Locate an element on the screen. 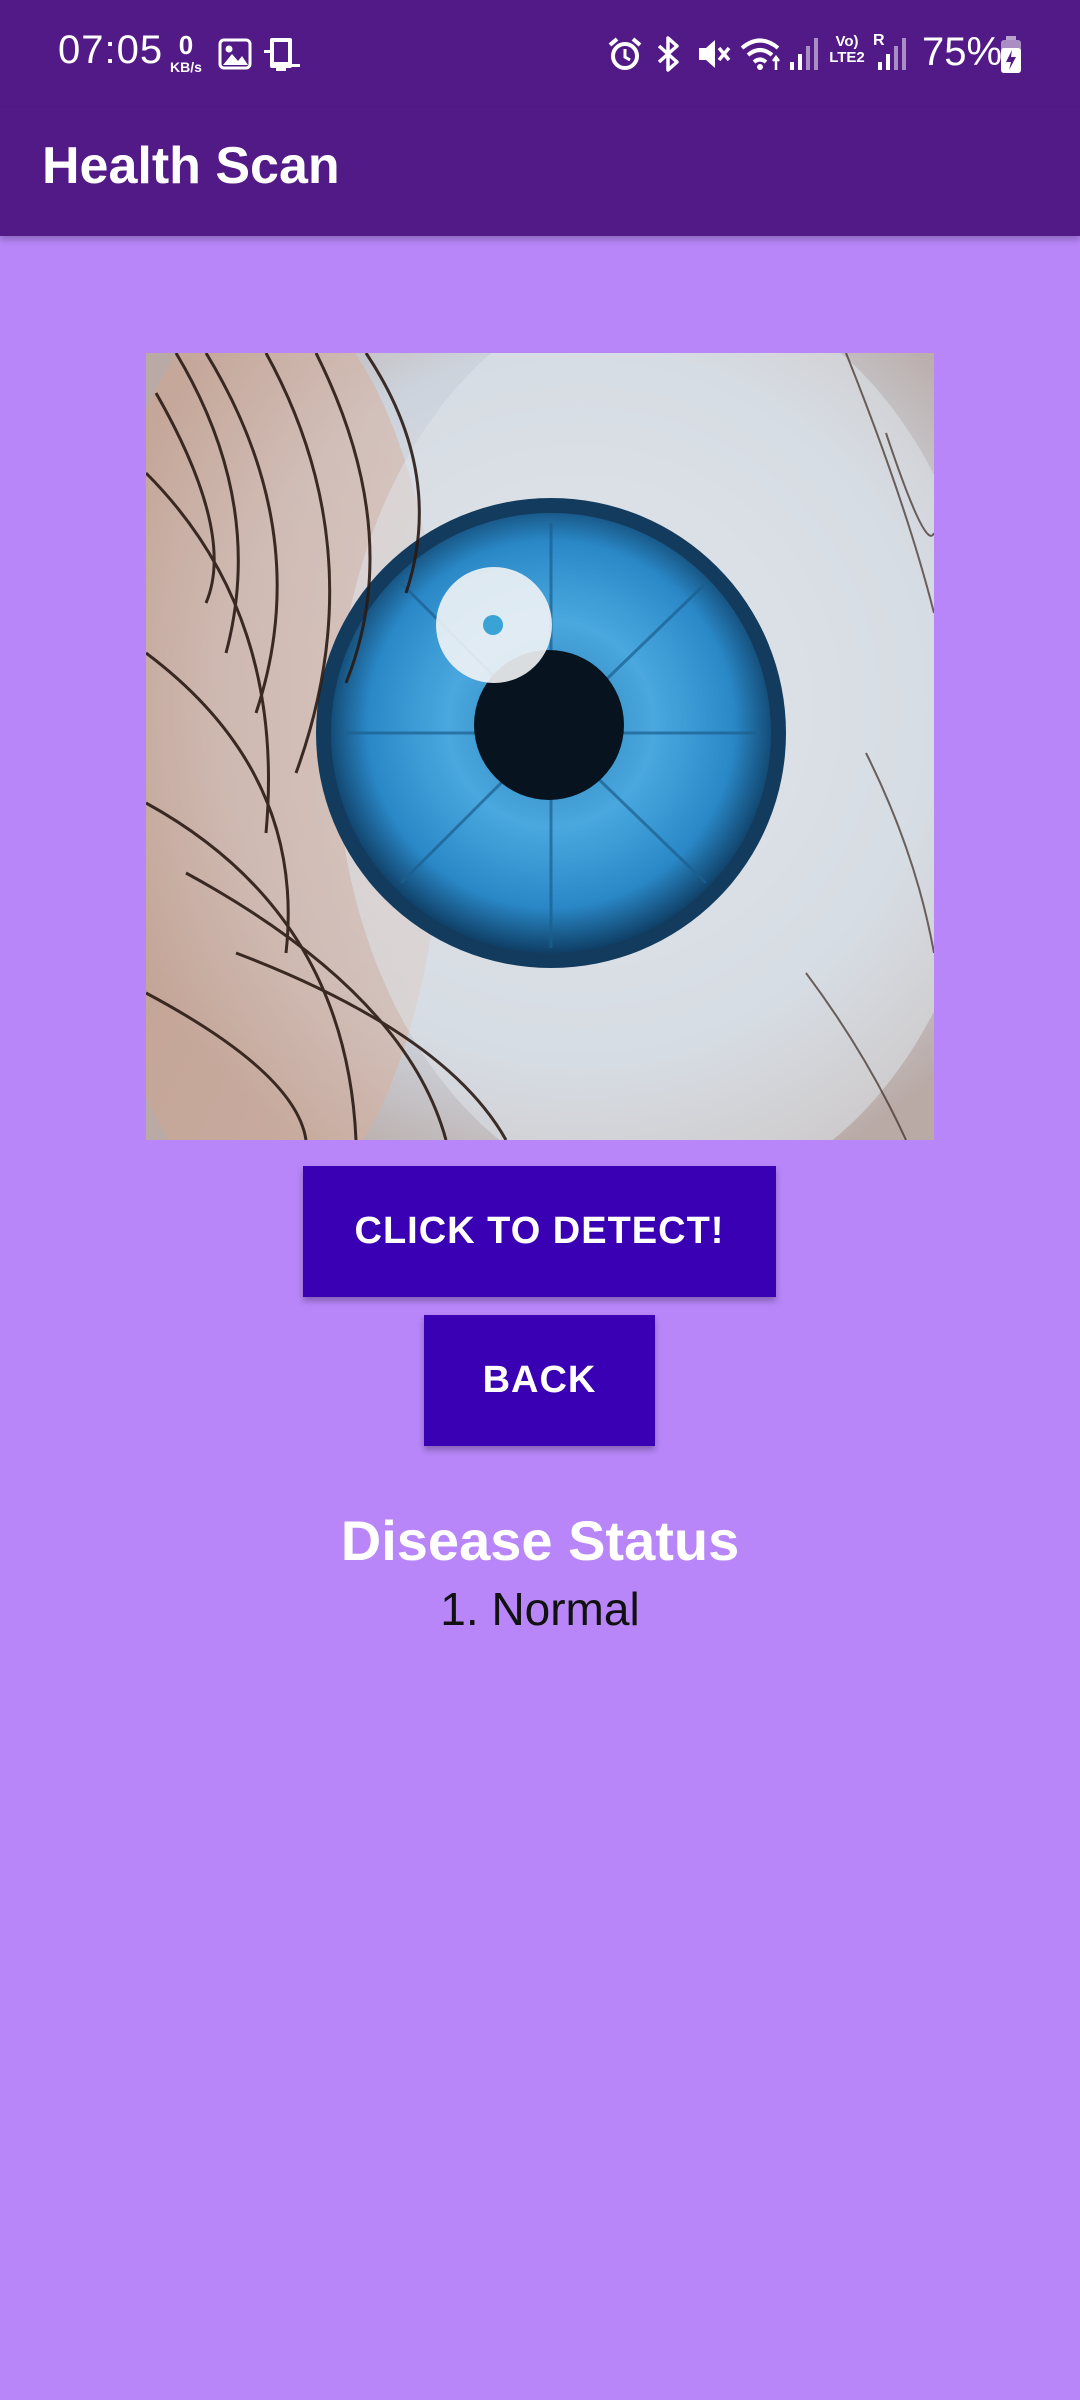 The image size is (1080, 2400). disease-status-heading: Disease Status is located at coordinates (540, 1540).